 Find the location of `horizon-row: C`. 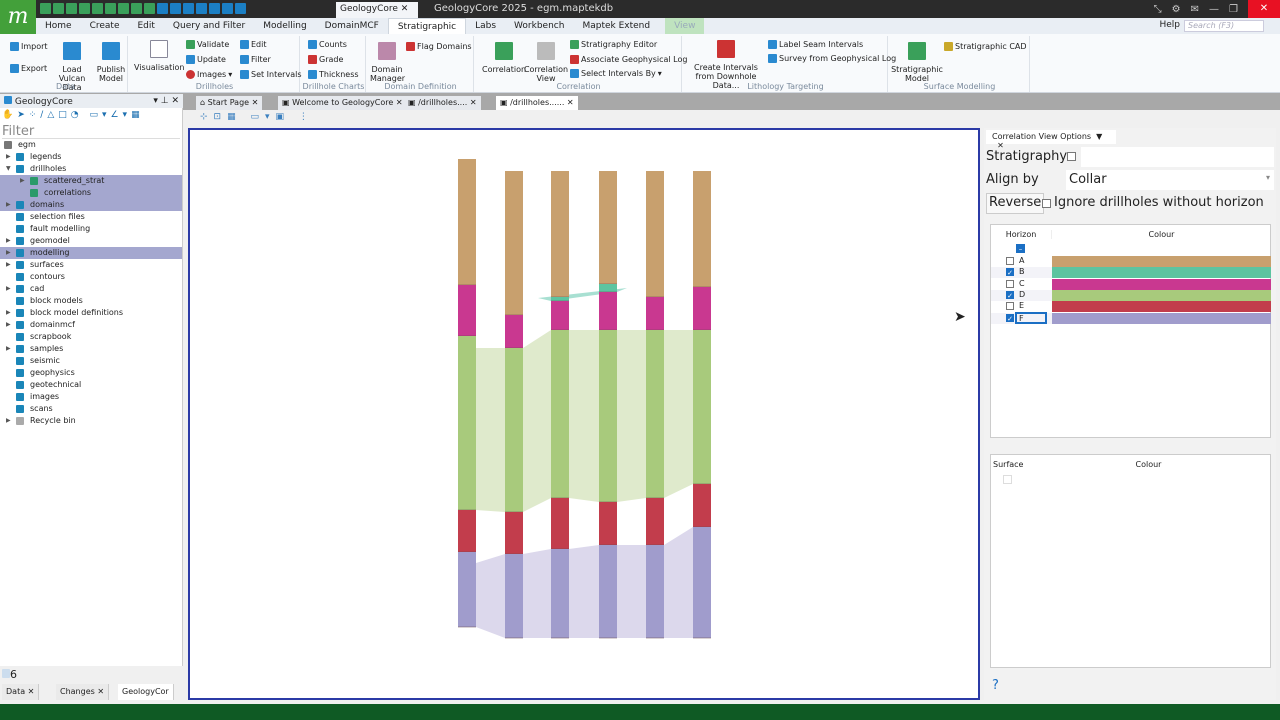

horizon-row: C is located at coordinates (1131, 284).